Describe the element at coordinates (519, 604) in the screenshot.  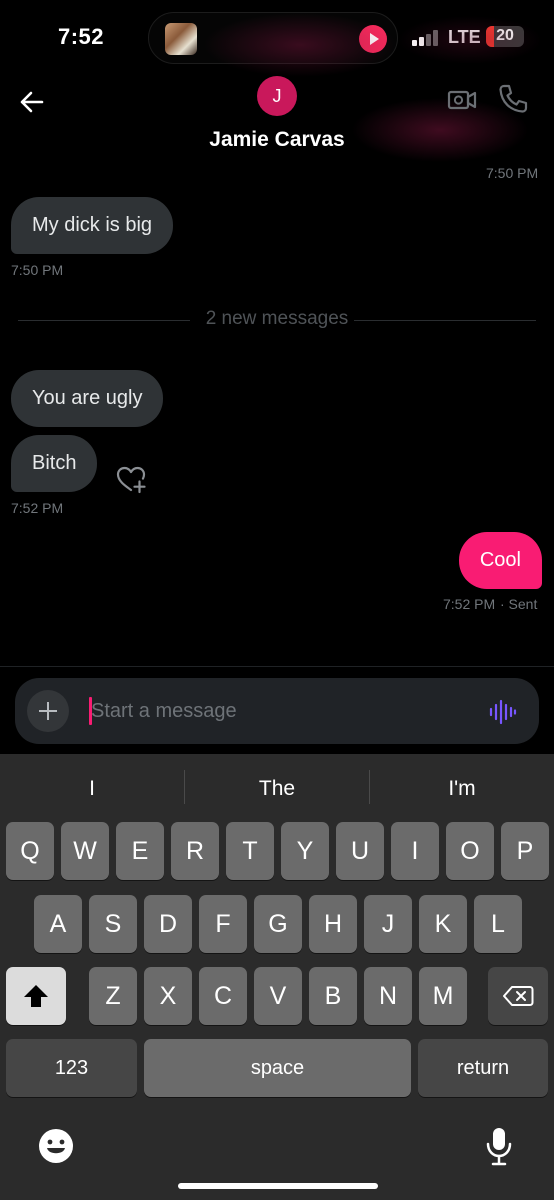
I see `message-status: · Sent` at that location.